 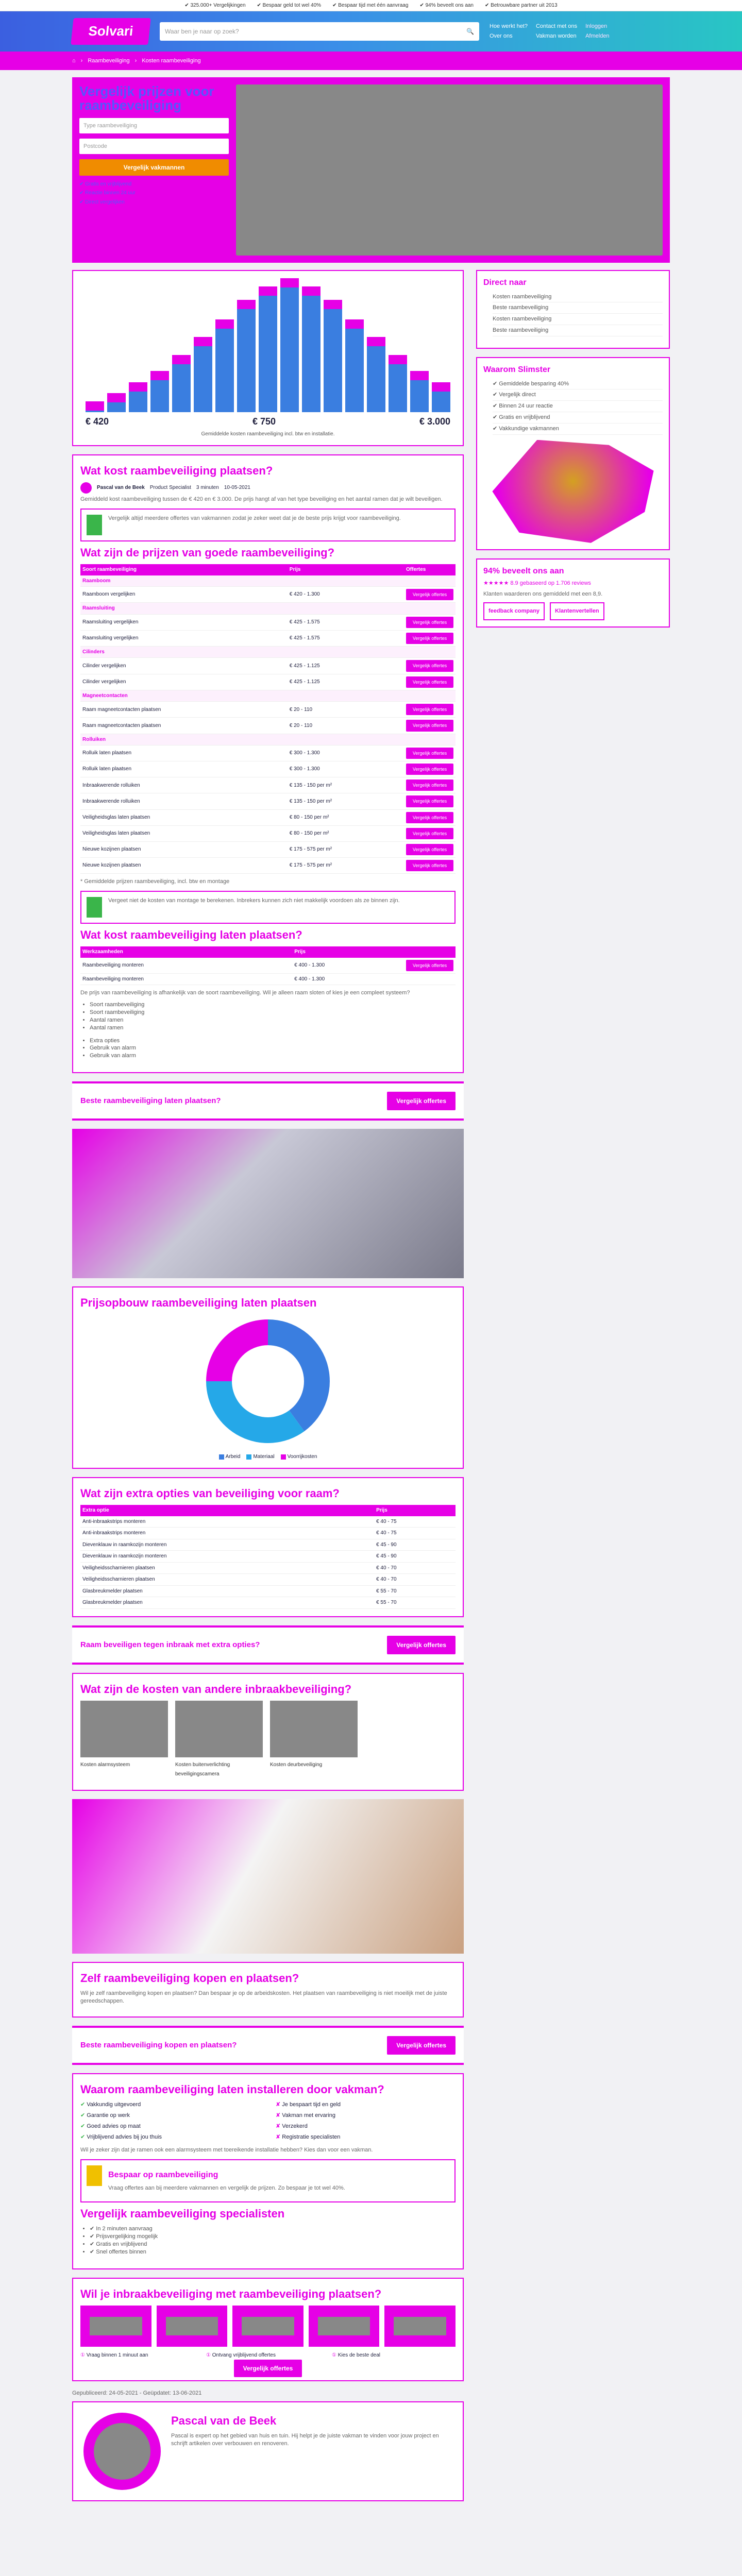 What do you see at coordinates (597, 36) in the screenshot?
I see `logout-link: Afmelden` at bounding box center [597, 36].